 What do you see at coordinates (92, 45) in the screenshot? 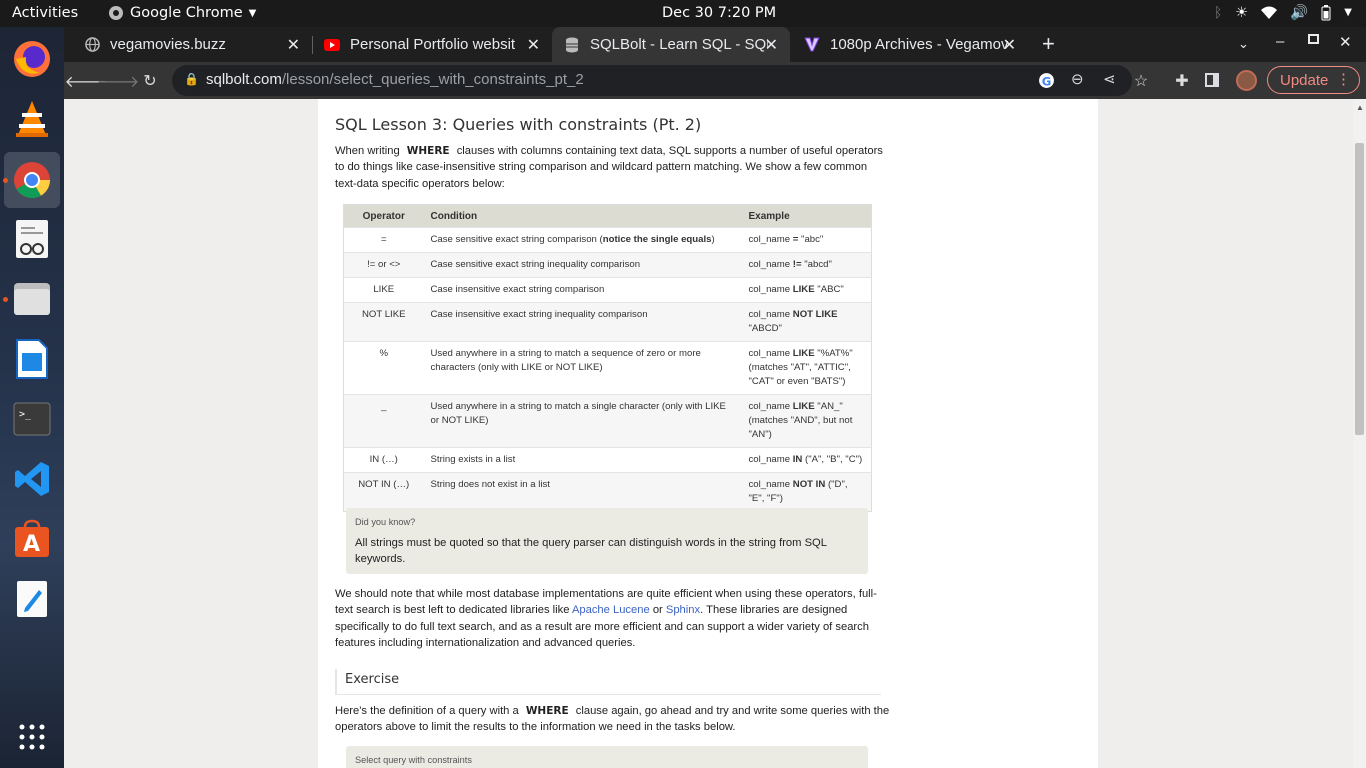
I see `globe-icon` at bounding box center [92, 45].